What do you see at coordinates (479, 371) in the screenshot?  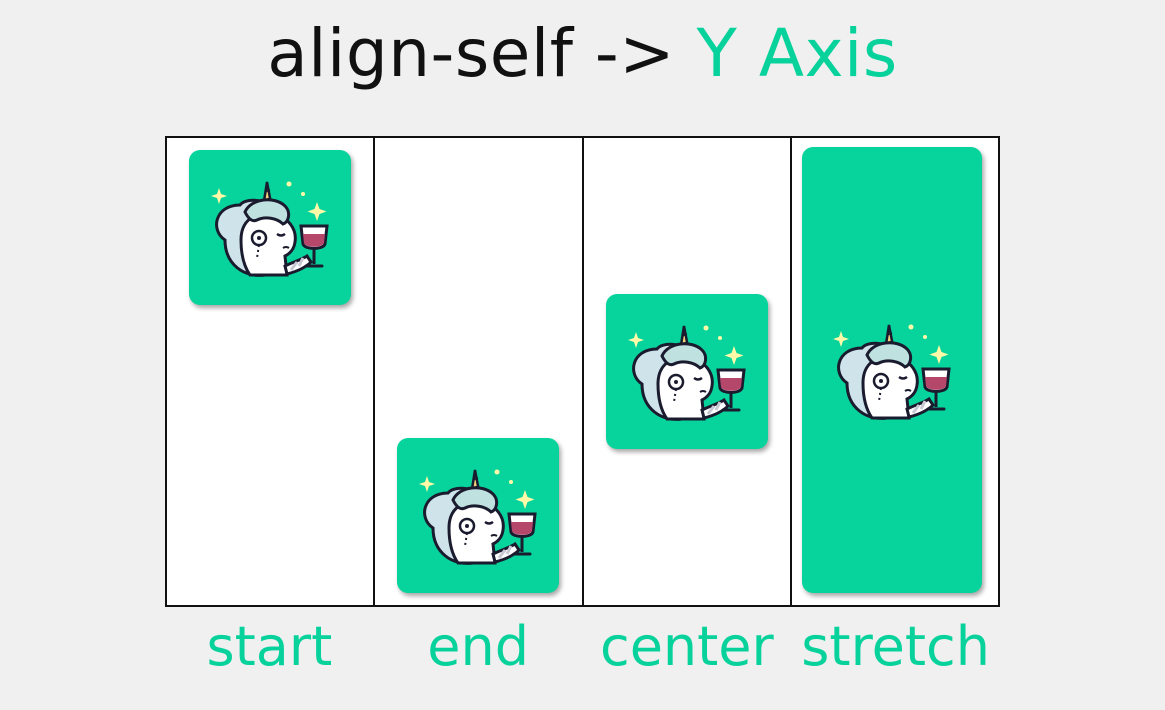 I see `column-end` at bounding box center [479, 371].